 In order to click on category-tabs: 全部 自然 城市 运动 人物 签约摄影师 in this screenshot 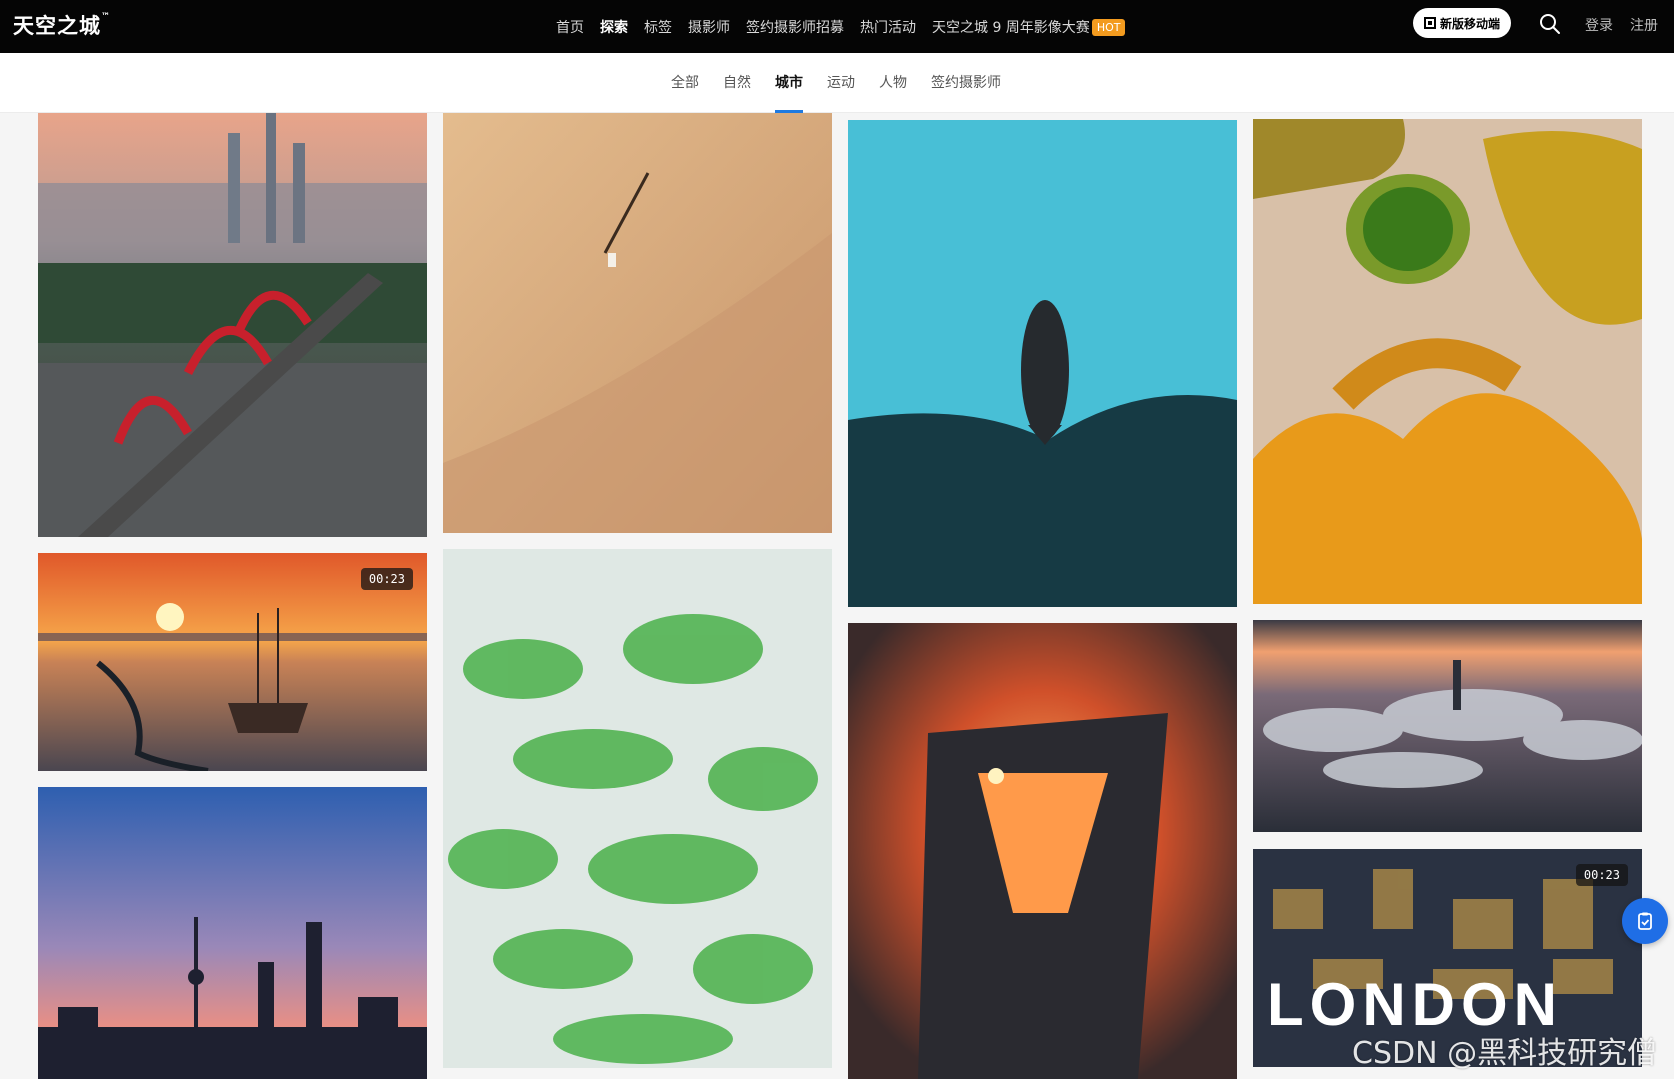, I will do `click(836, 83)`.